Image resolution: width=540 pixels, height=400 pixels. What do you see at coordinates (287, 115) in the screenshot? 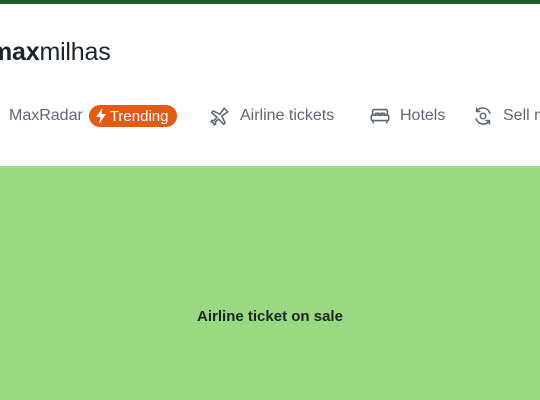
I see `nav-label-airline-tickets: Airline tickets` at bounding box center [287, 115].